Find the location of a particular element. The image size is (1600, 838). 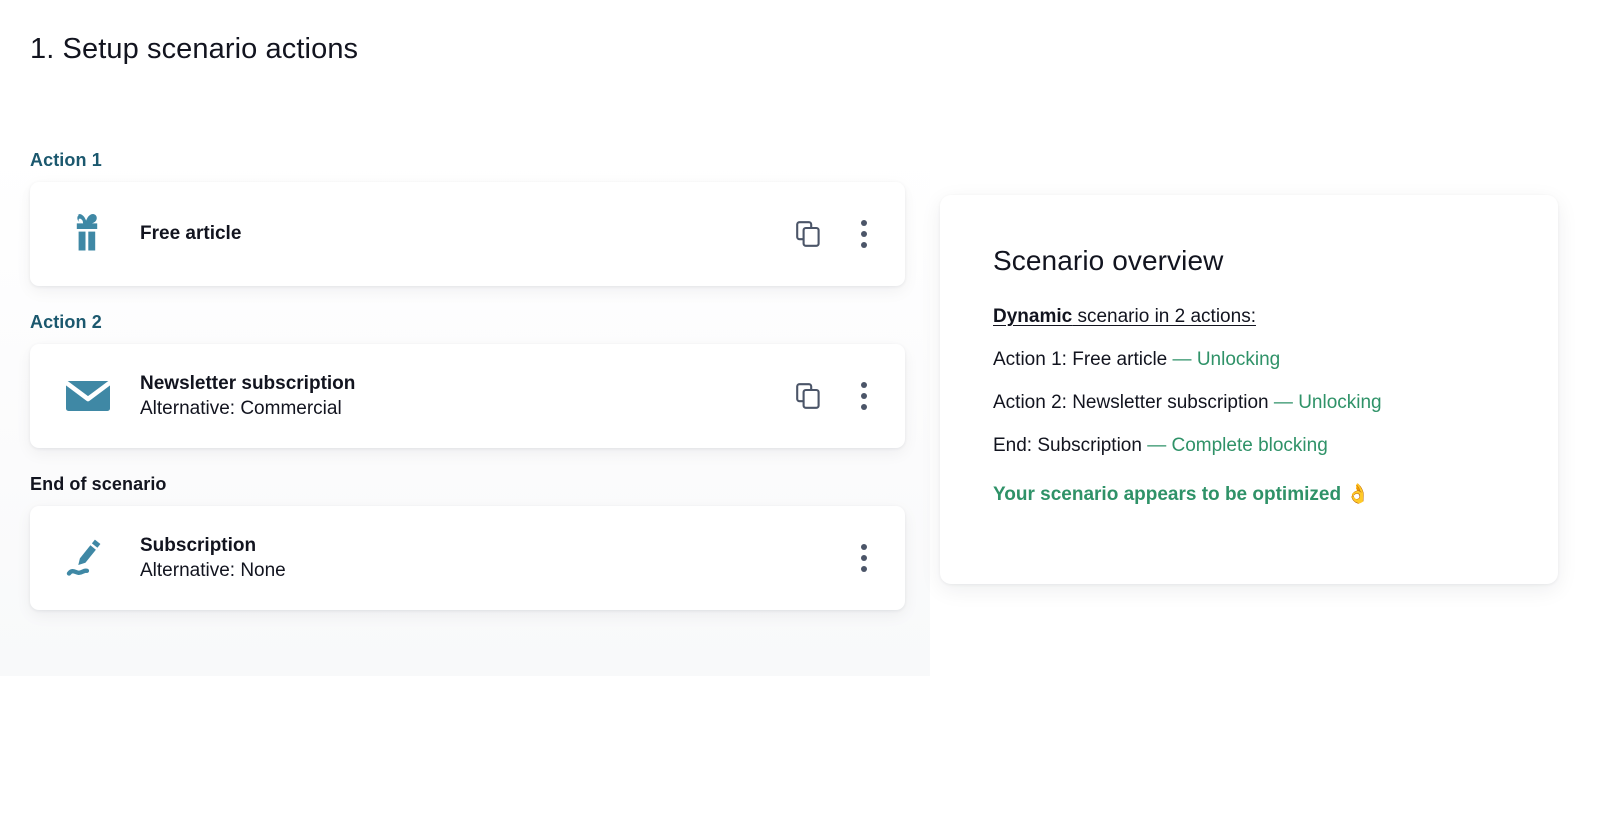

action-card-subtitle: Alternative: None is located at coordinates (213, 570).